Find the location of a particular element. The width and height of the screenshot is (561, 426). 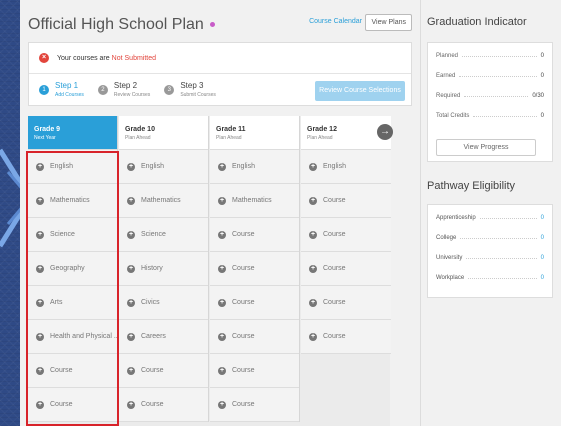

course-slot: + Arts is located at coordinates (72, 303).